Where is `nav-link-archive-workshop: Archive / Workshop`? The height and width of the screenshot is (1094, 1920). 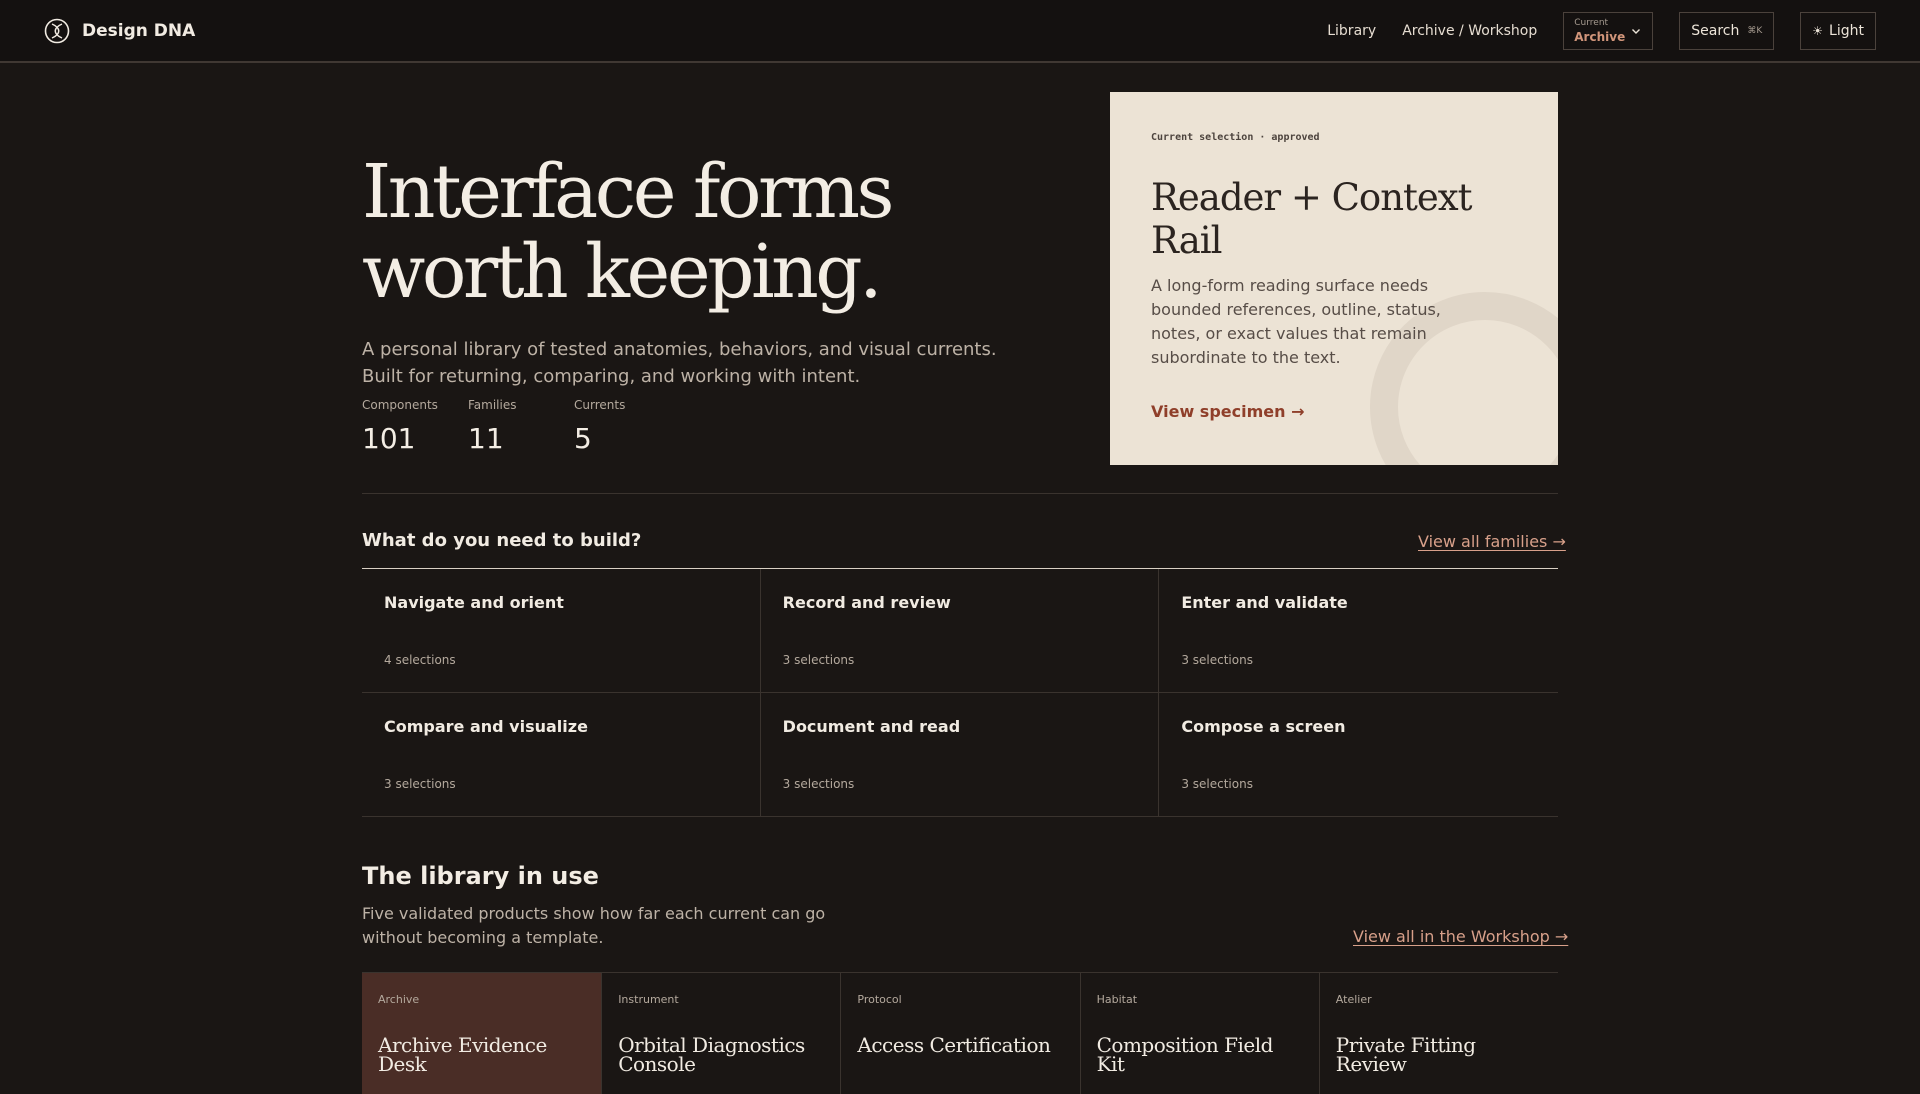 nav-link-archive-workshop: Archive / Workshop is located at coordinates (1469, 31).